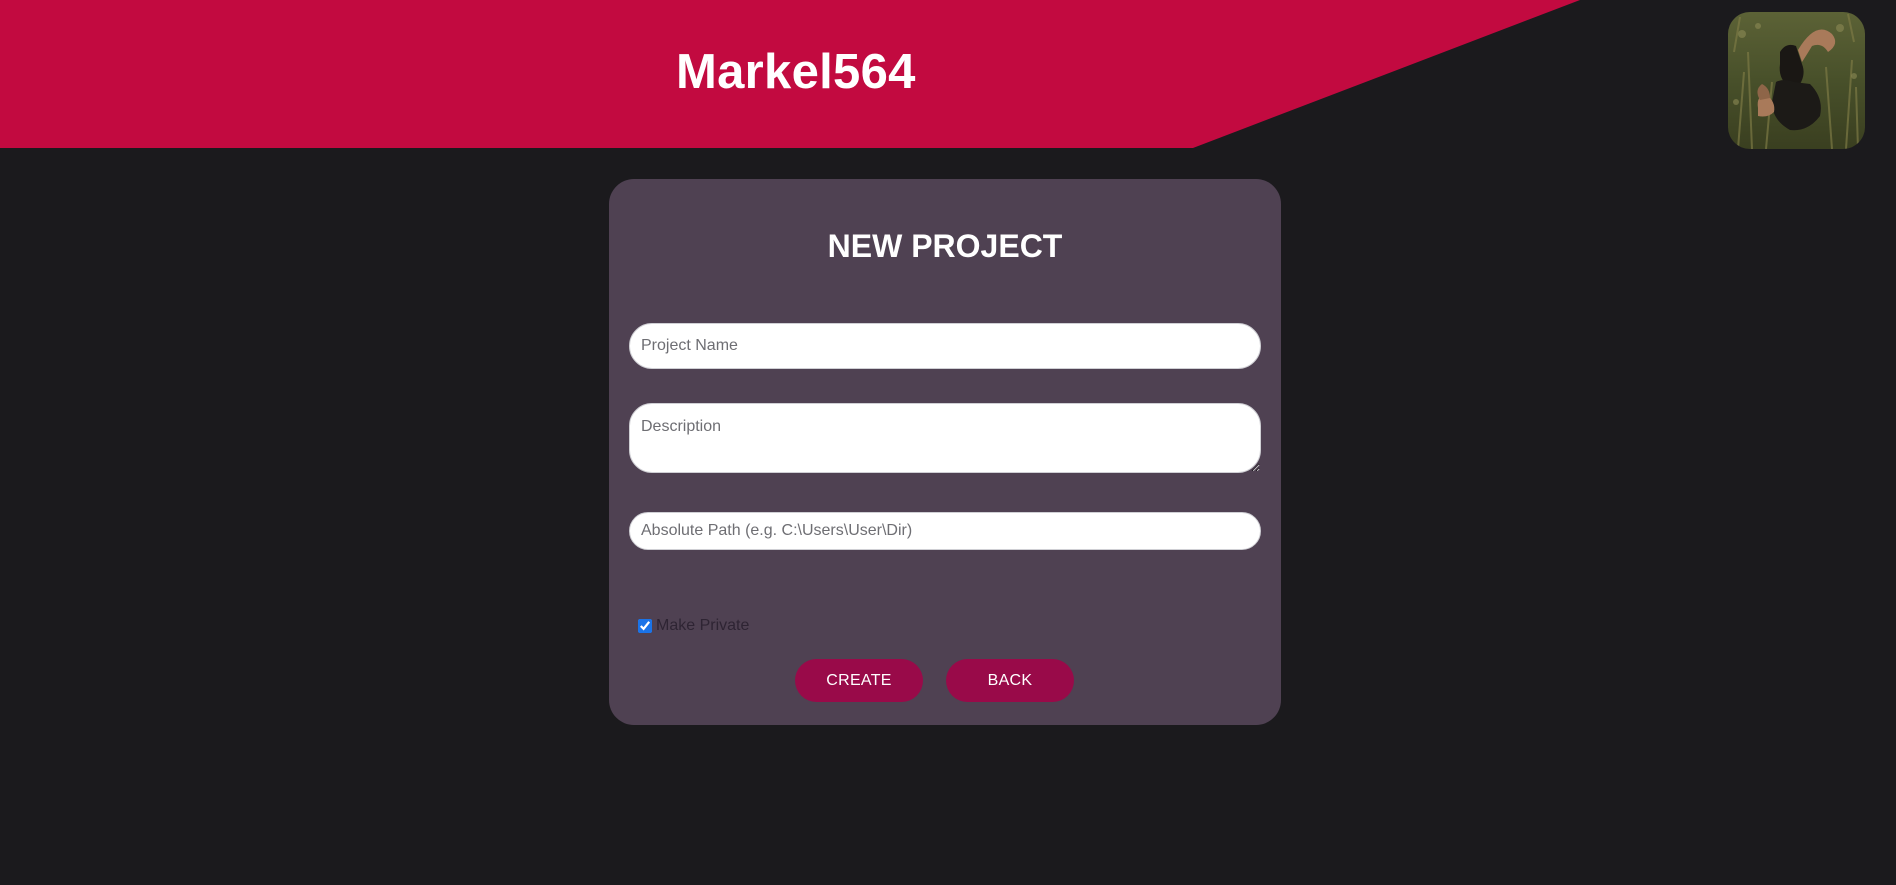  Describe the element at coordinates (945, 346) in the screenshot. I see `project-name-input` at that location.